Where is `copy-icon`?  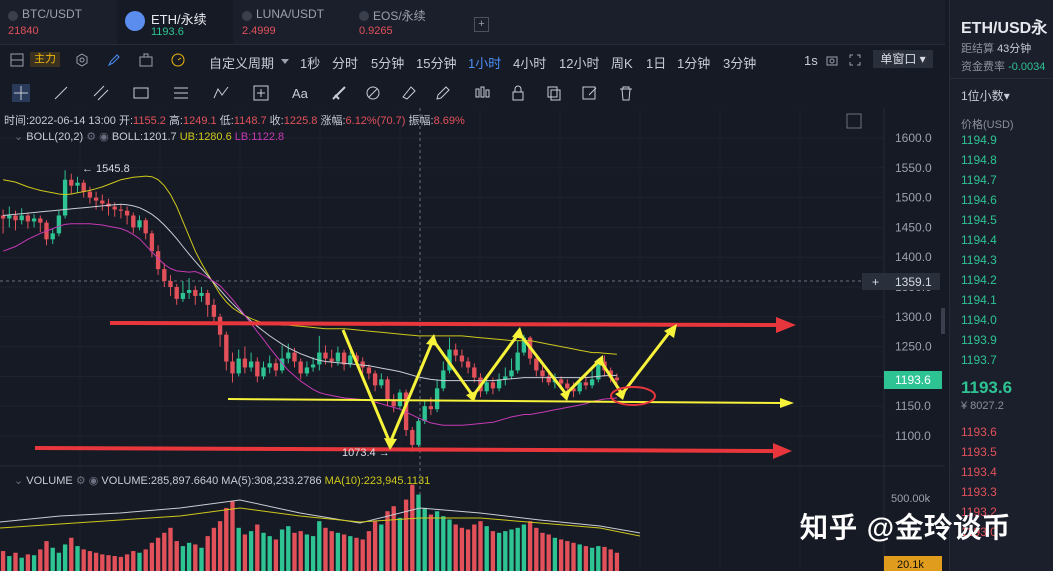 copy-icon is located at coordinates (554, 93).